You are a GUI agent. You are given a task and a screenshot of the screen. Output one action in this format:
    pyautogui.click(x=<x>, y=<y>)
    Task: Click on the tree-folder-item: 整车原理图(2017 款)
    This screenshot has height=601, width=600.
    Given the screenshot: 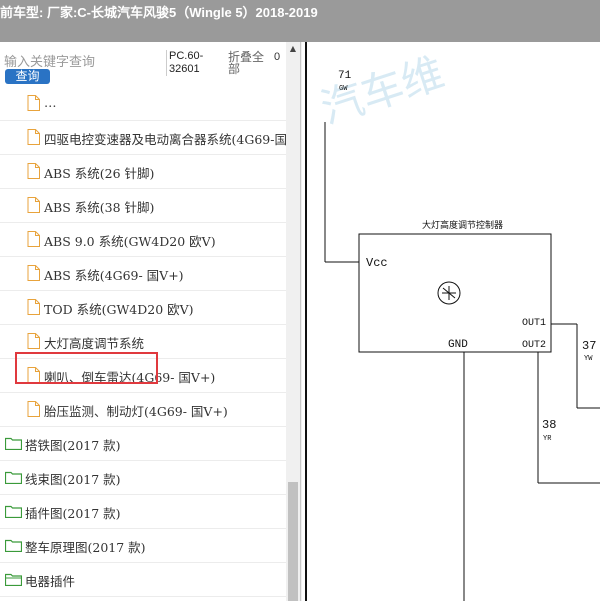 What is the action you would take?
    pyautogui.click(x=143, y=546)
    